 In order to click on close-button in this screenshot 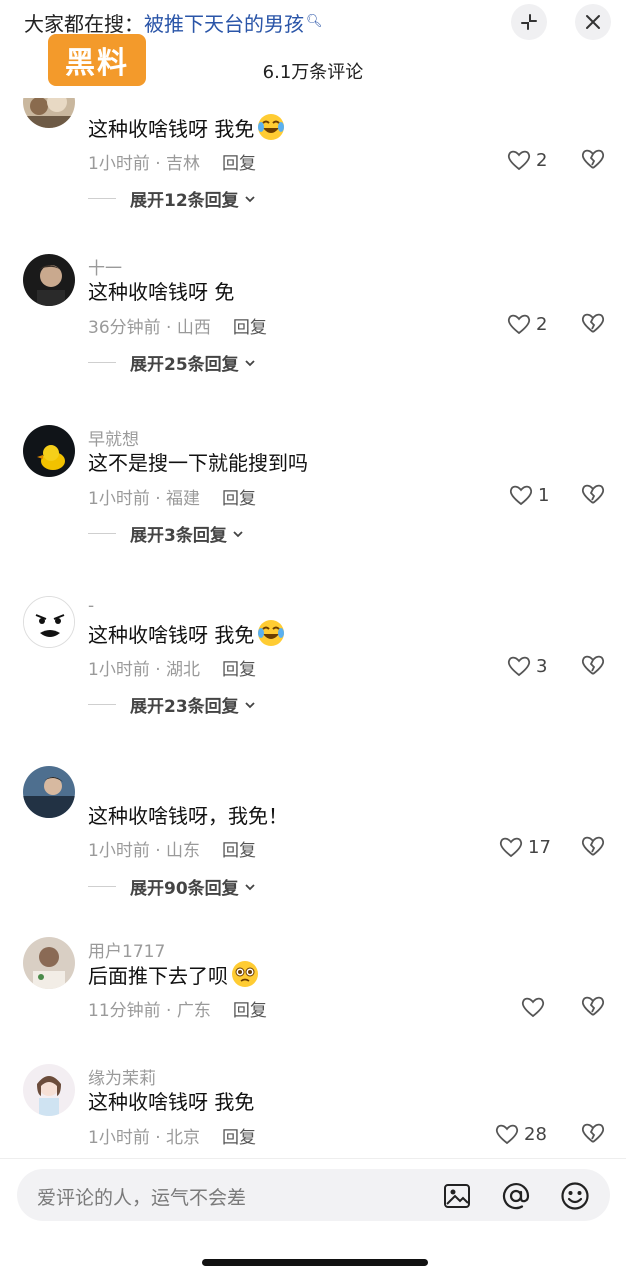, I will do `click(593, 22)`.